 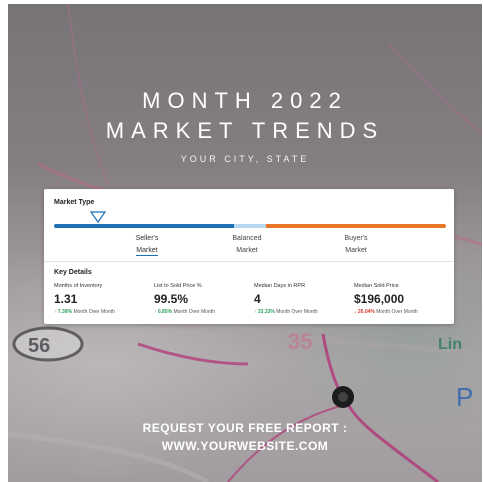 I want to click on metric-change: ↑ 7.38% Month Over Month, so click(x=84, y=312).